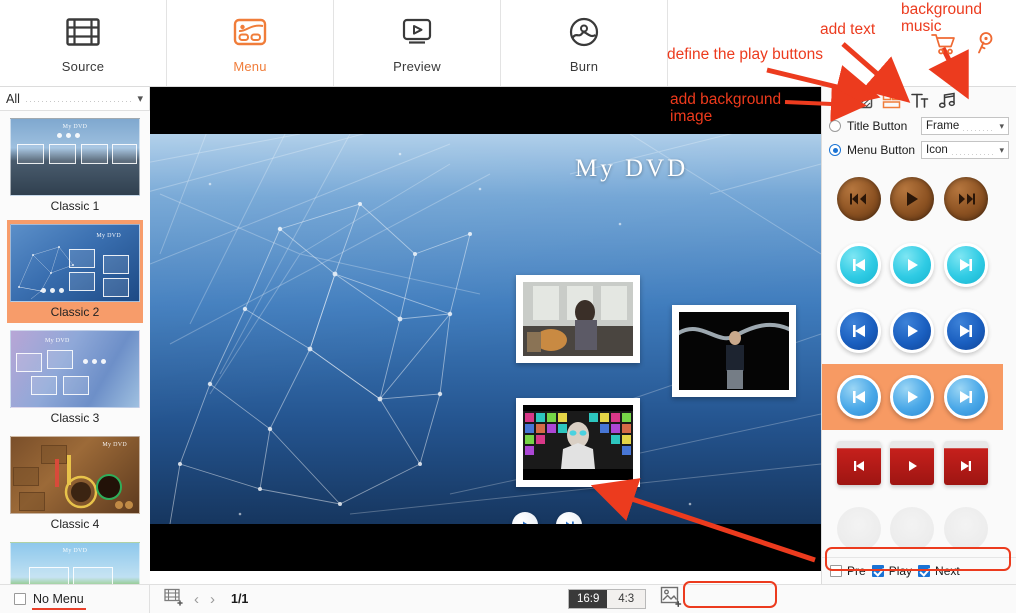 The height and width of the screenshot is (613, 1016). I want to click on prev-page-button: ‹, so click(196, 599).